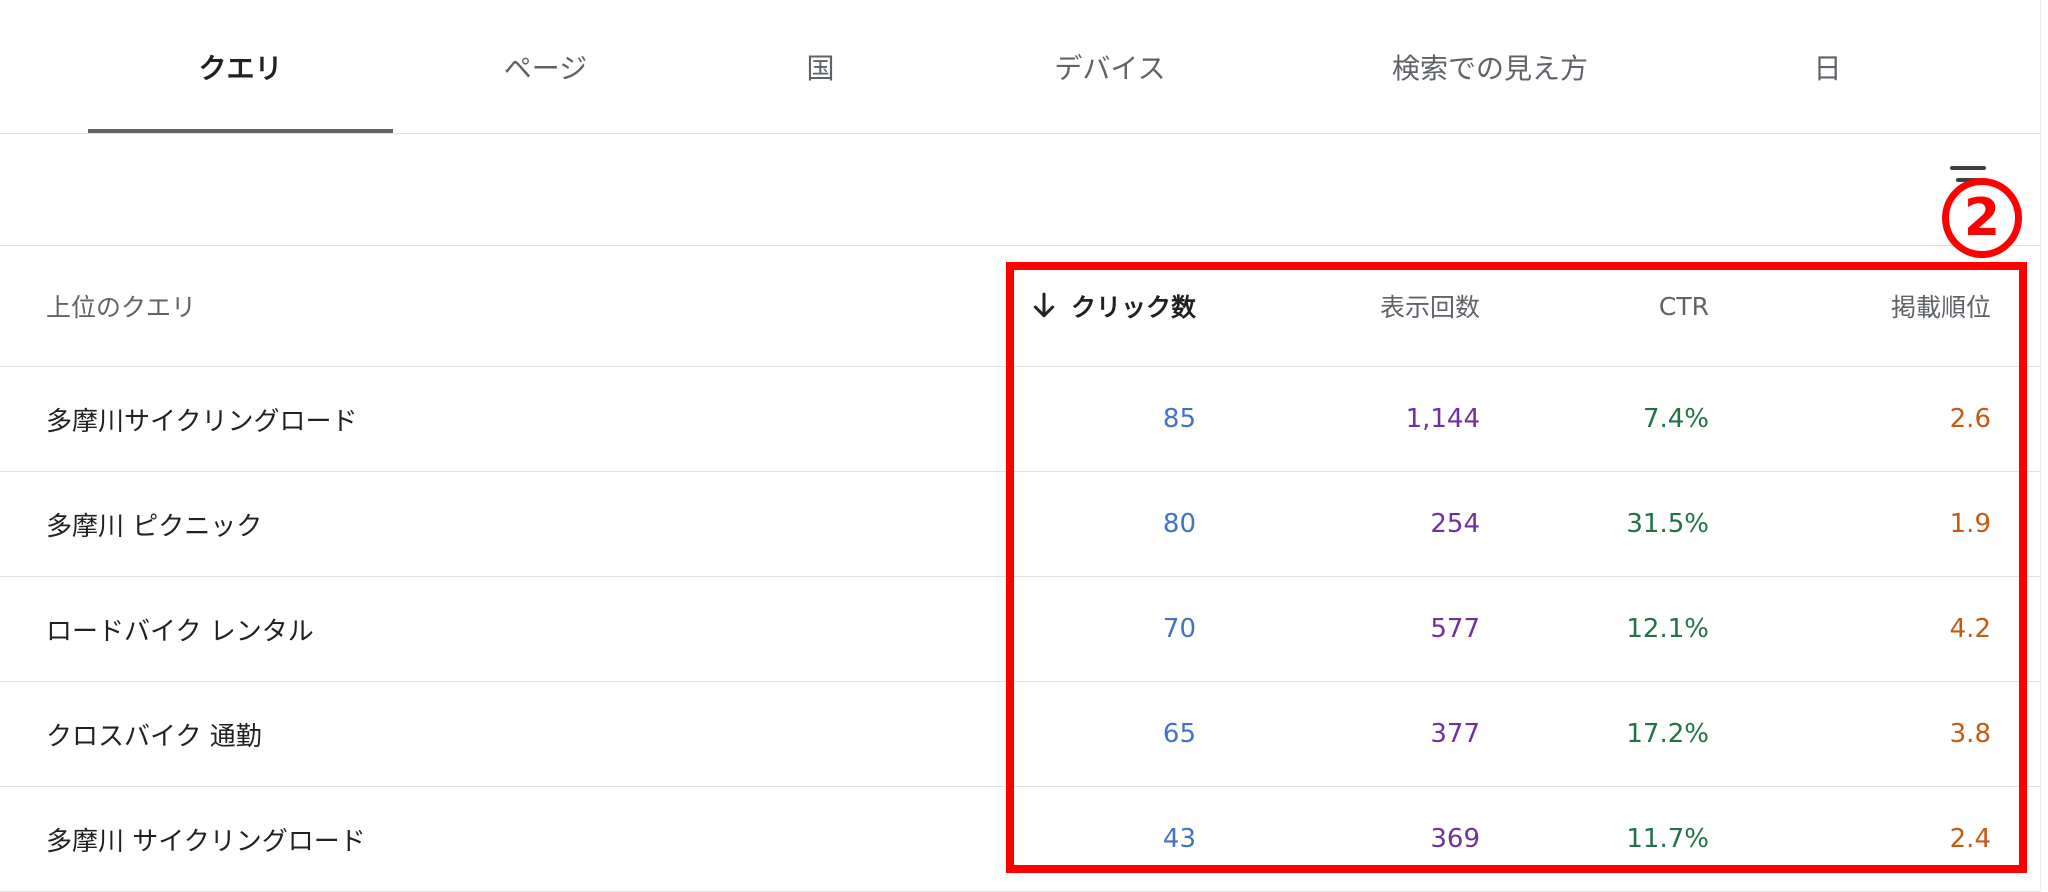 The height and width of the screenshot is (892, 2048). What do you see at coordinates (545, 66) in the screenshot?
I see `tab-page: ページ` at bounding box center [545, 66].